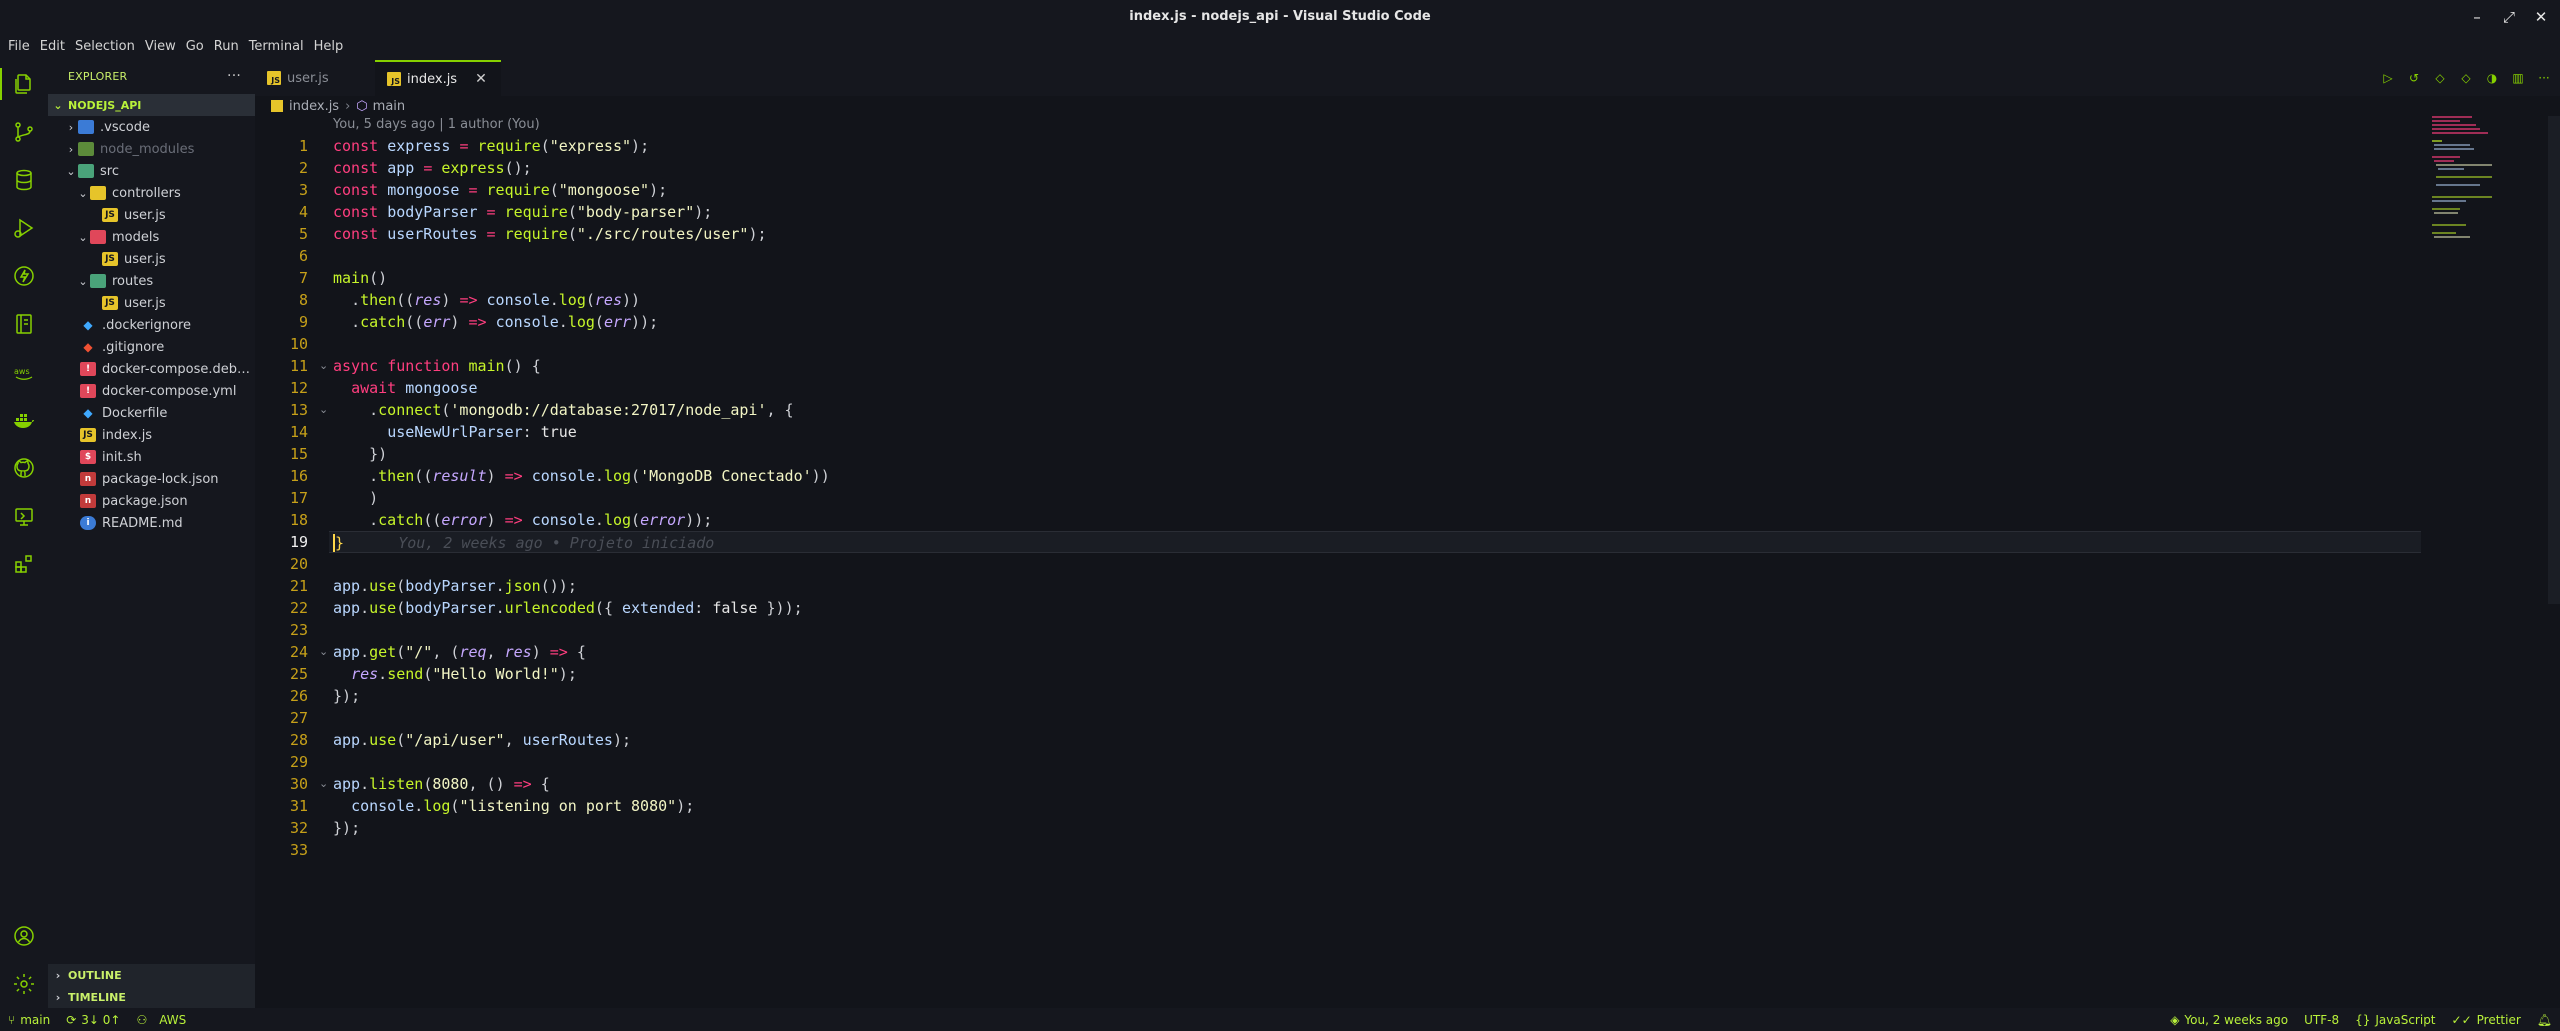 The image size is (2560, 1031). What do you see at coordinates (2554, 360) in the screenshot?
I see `vertical-scrollbar` at bounding box center [2554, 360].